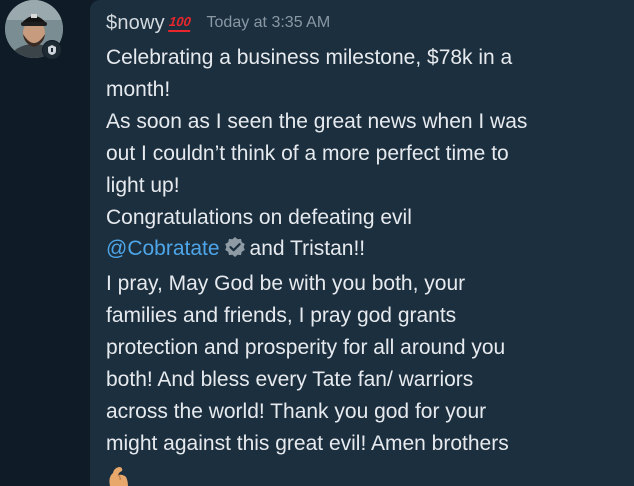  What do you see at coordinates (143, 185) in the screenshot?
I see `message-line: light up!` at bounding box center [143, 185].